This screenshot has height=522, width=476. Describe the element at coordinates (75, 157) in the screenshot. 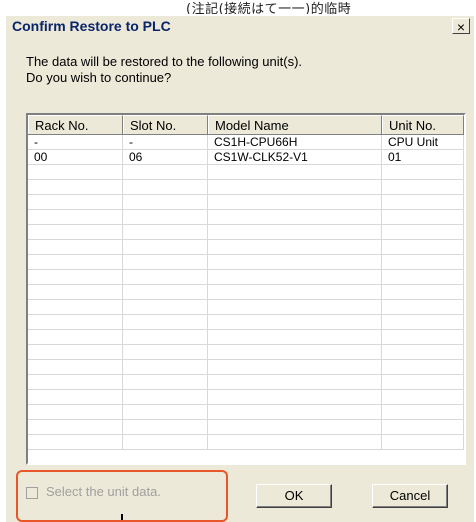

I see `cell-rack-no: 00` at that location.